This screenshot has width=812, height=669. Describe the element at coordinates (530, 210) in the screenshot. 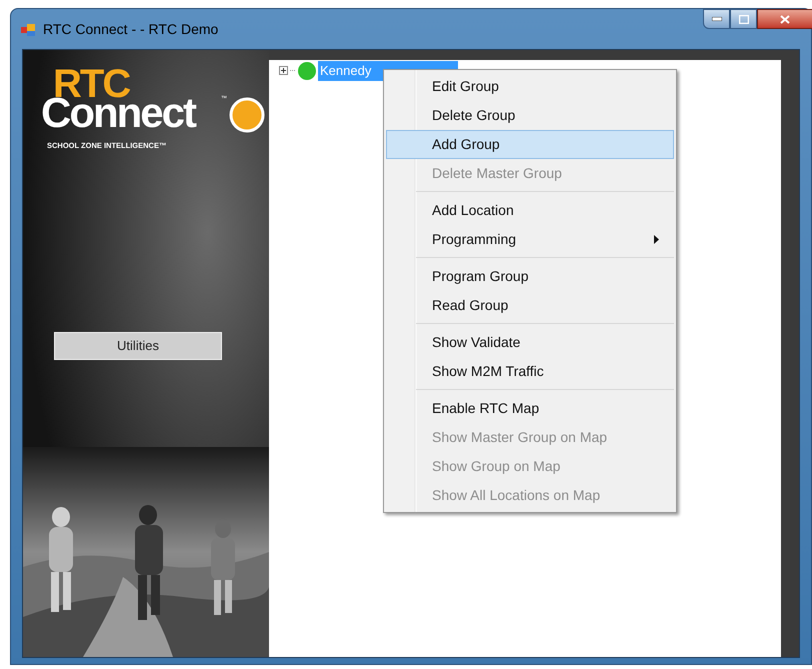

I see `menu-item: Add Location` at that location.